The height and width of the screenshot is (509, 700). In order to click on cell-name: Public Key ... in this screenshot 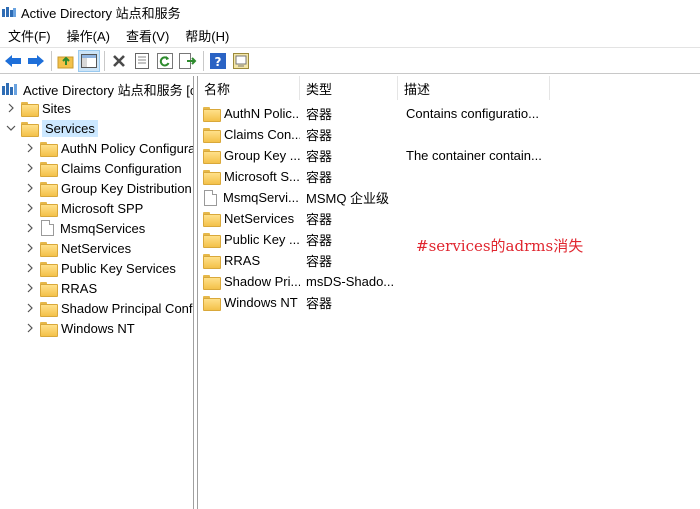, I will do `click(251, 239)`.